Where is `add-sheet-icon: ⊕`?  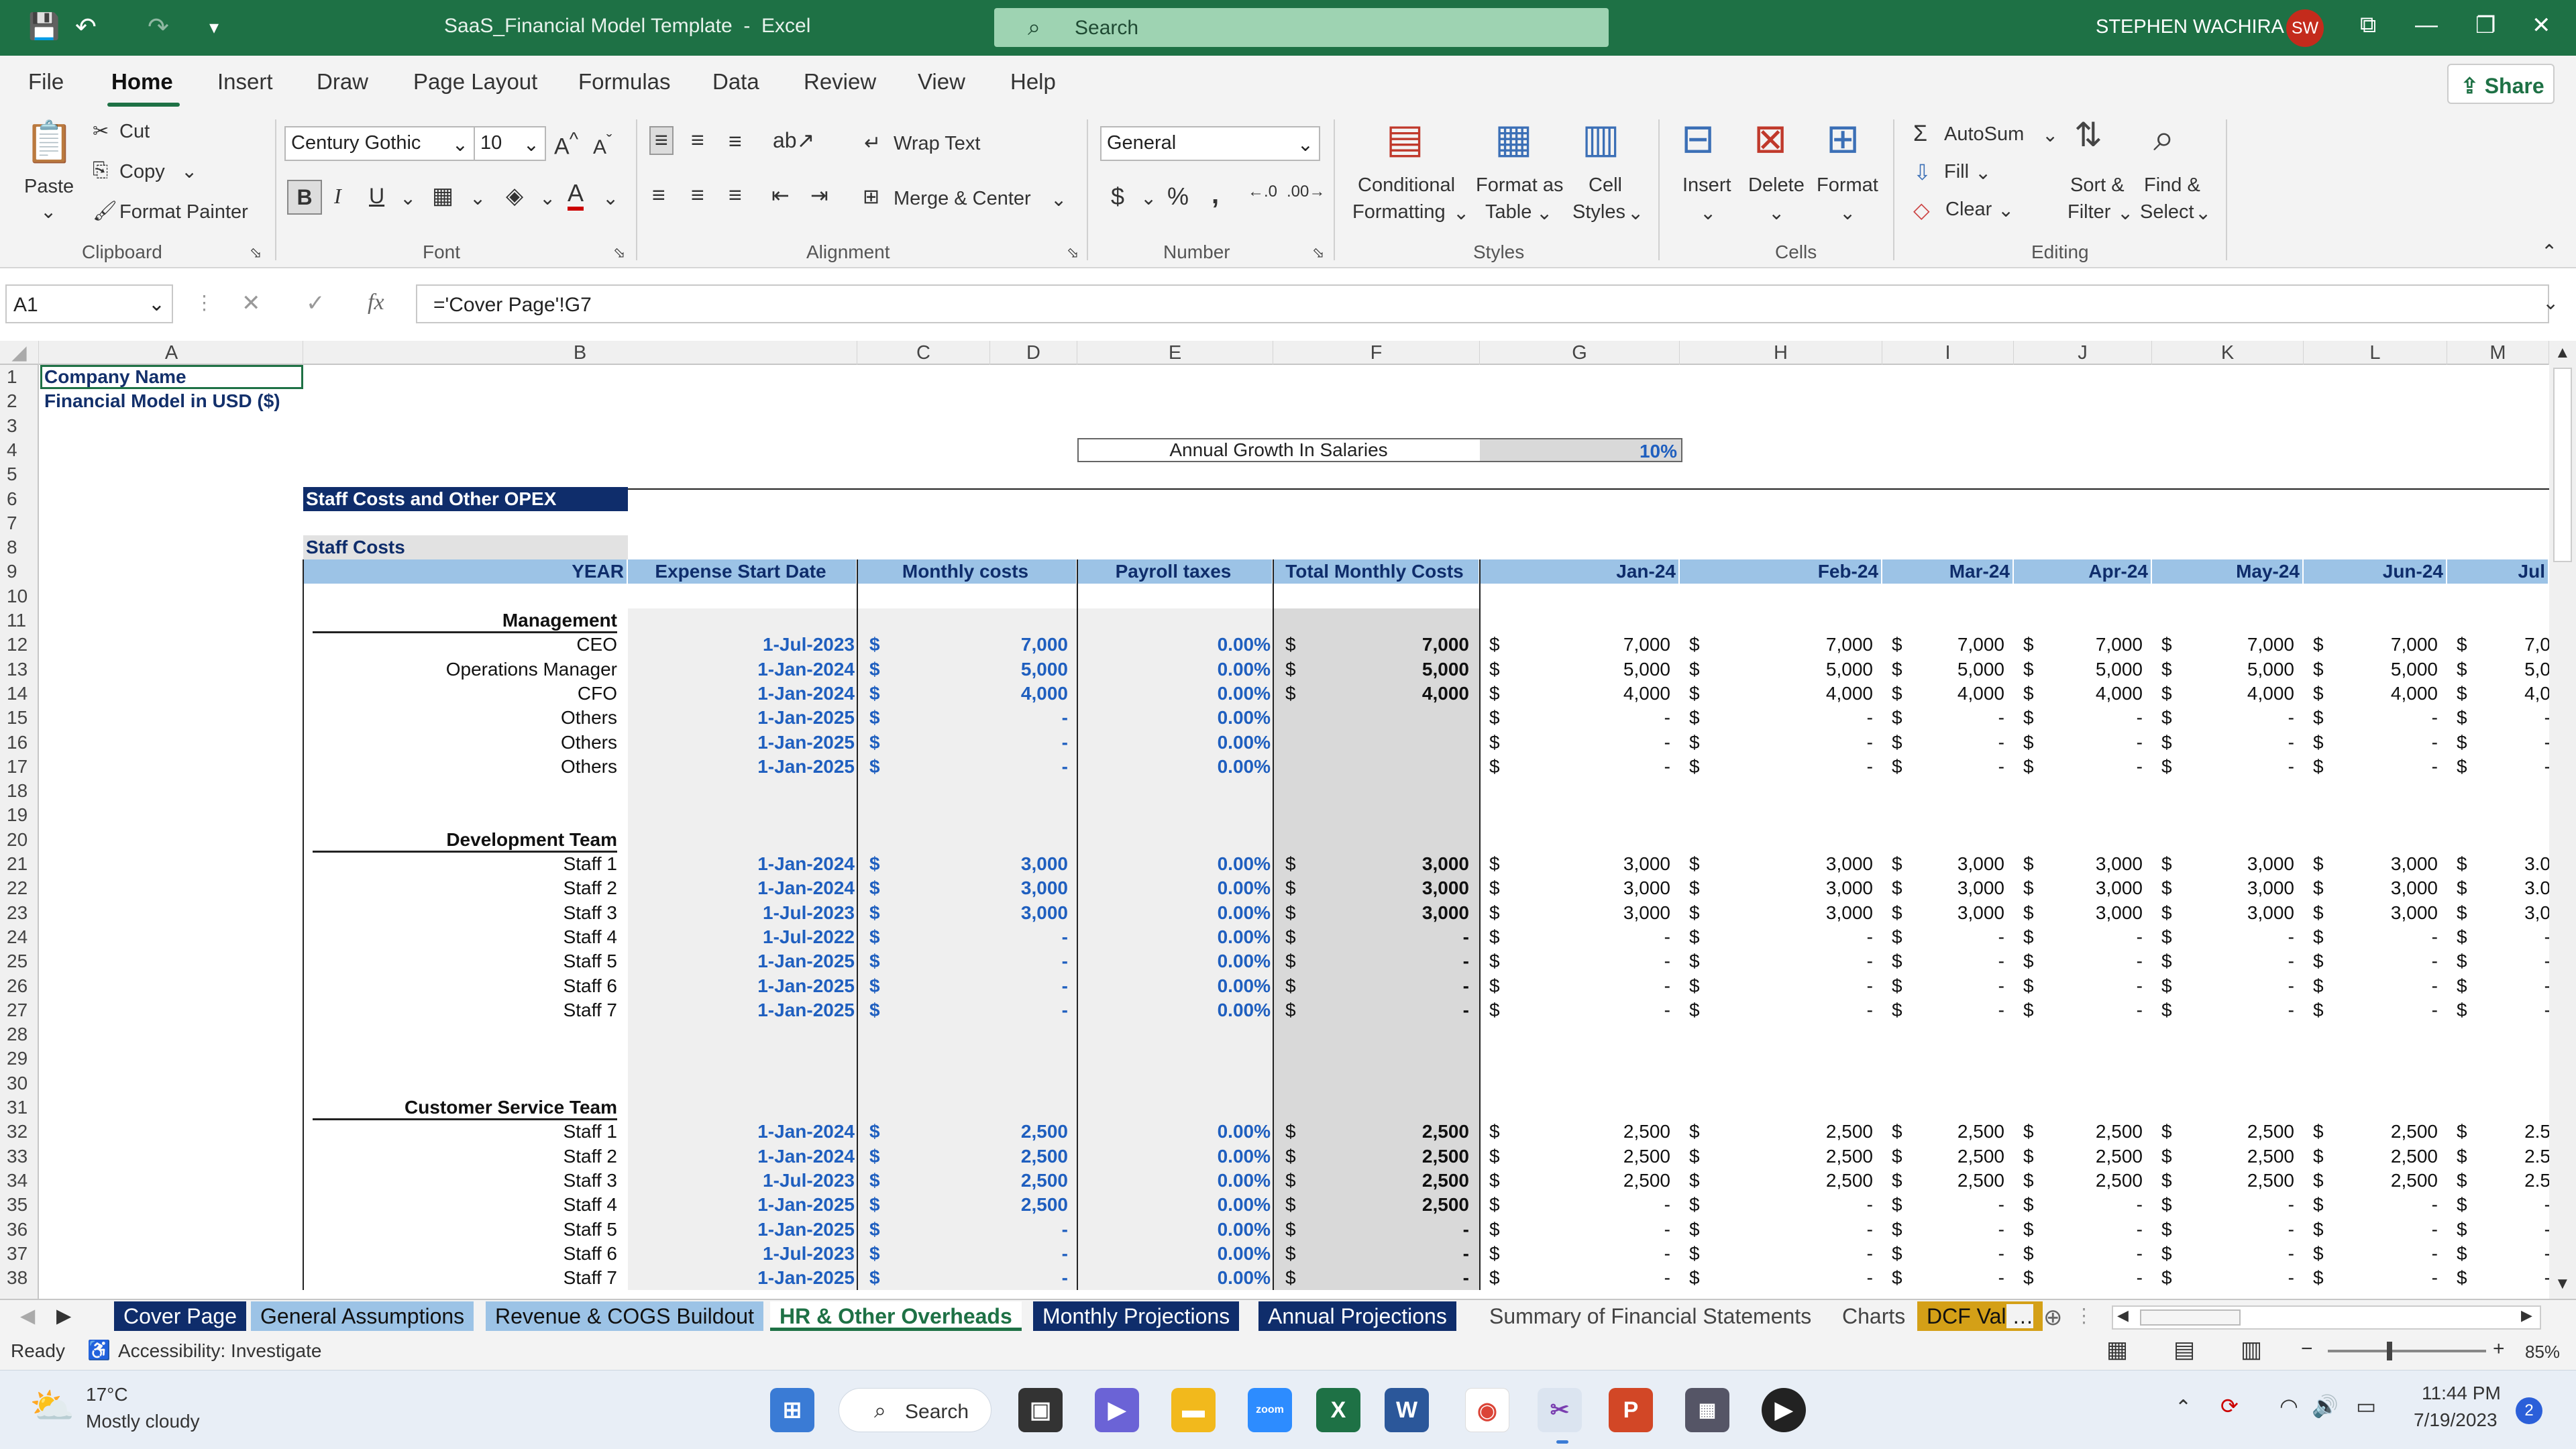
add-sheet-icon: ⊕ is located at coordinates (2053, 1317).